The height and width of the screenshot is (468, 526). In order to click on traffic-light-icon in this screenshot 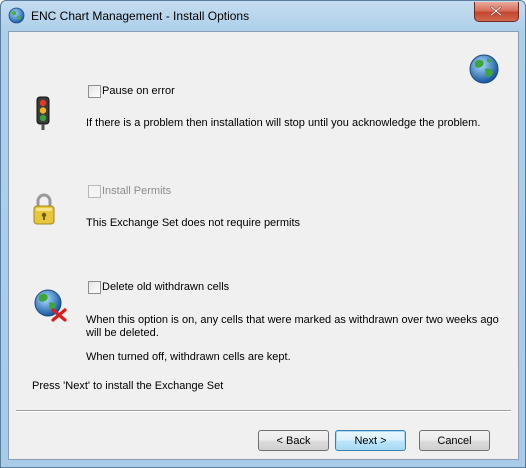, I will do `click(43, 113)`.